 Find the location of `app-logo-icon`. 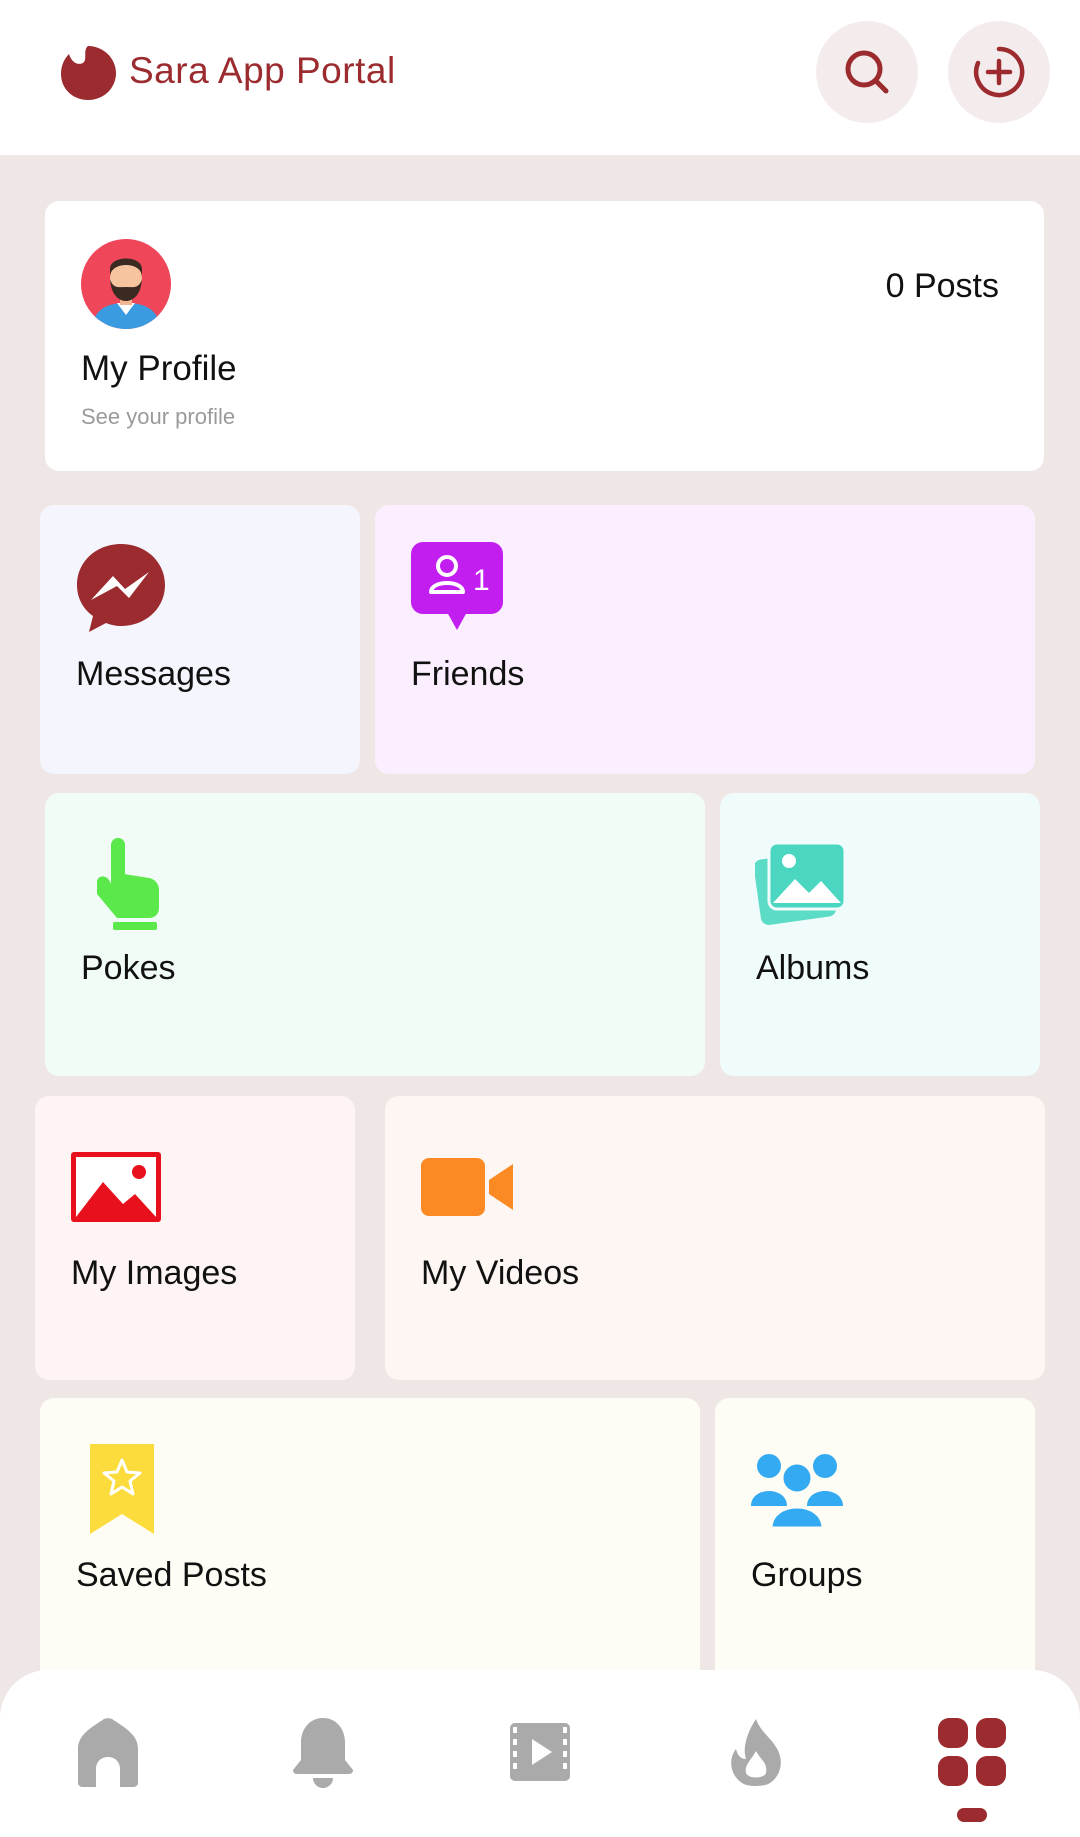

app-logo-icon is located at coordinates (88, 73).